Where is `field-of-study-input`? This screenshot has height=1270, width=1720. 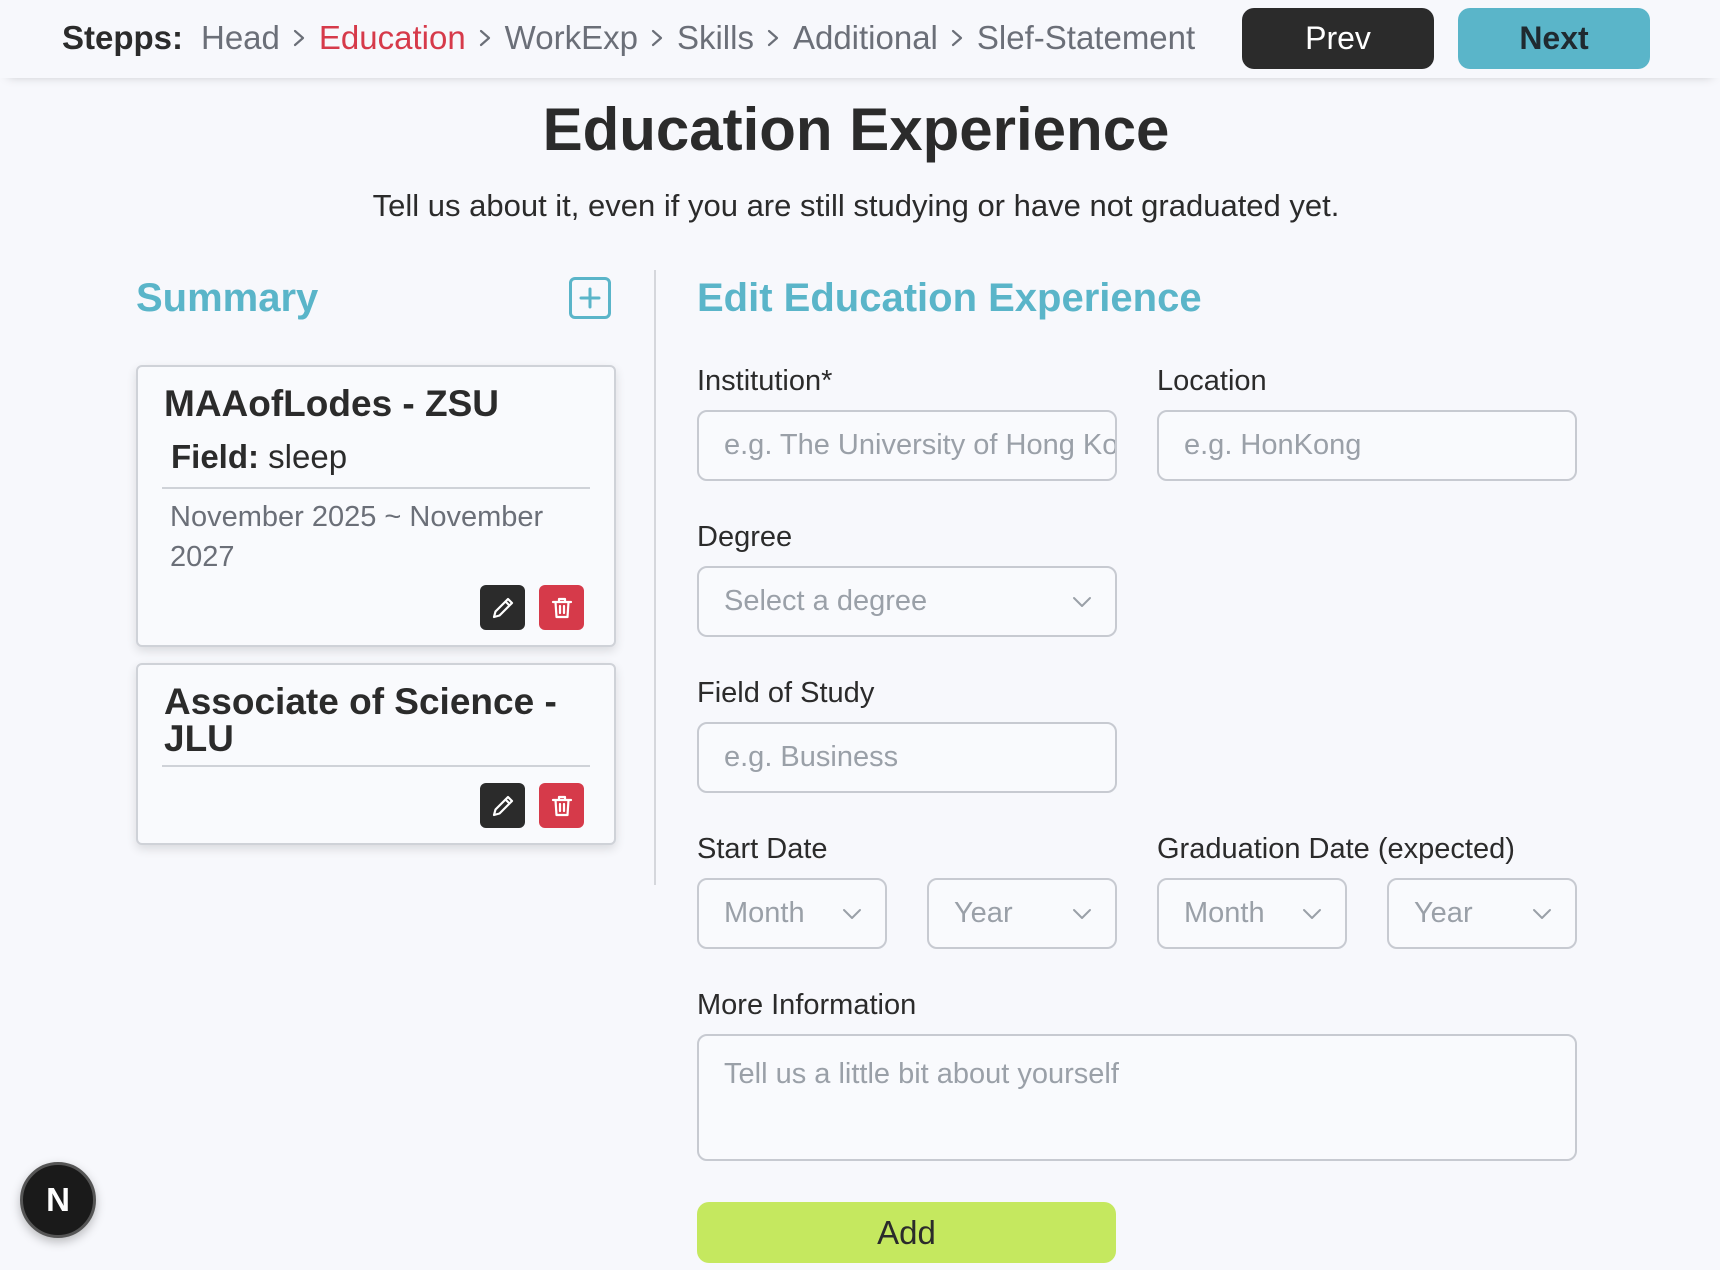 field-of-study-input is located at coordinates (907, 757).